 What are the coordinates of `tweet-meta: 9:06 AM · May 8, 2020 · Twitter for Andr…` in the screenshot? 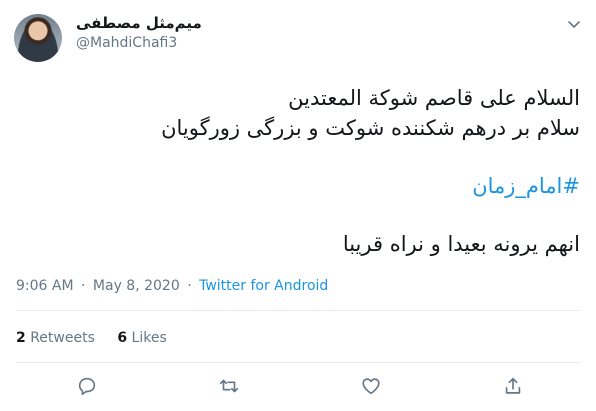 It's located at (172, 286).